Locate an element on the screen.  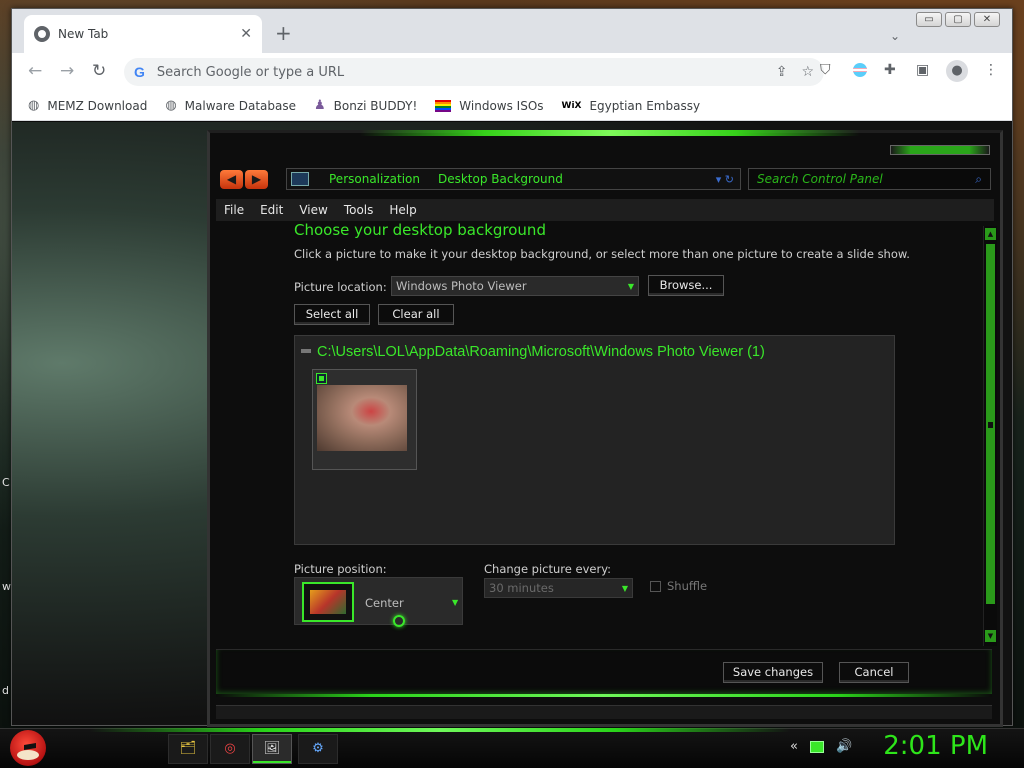
cp-nav-buttons: ◀ ▶ is located at coordinates (244, 179).